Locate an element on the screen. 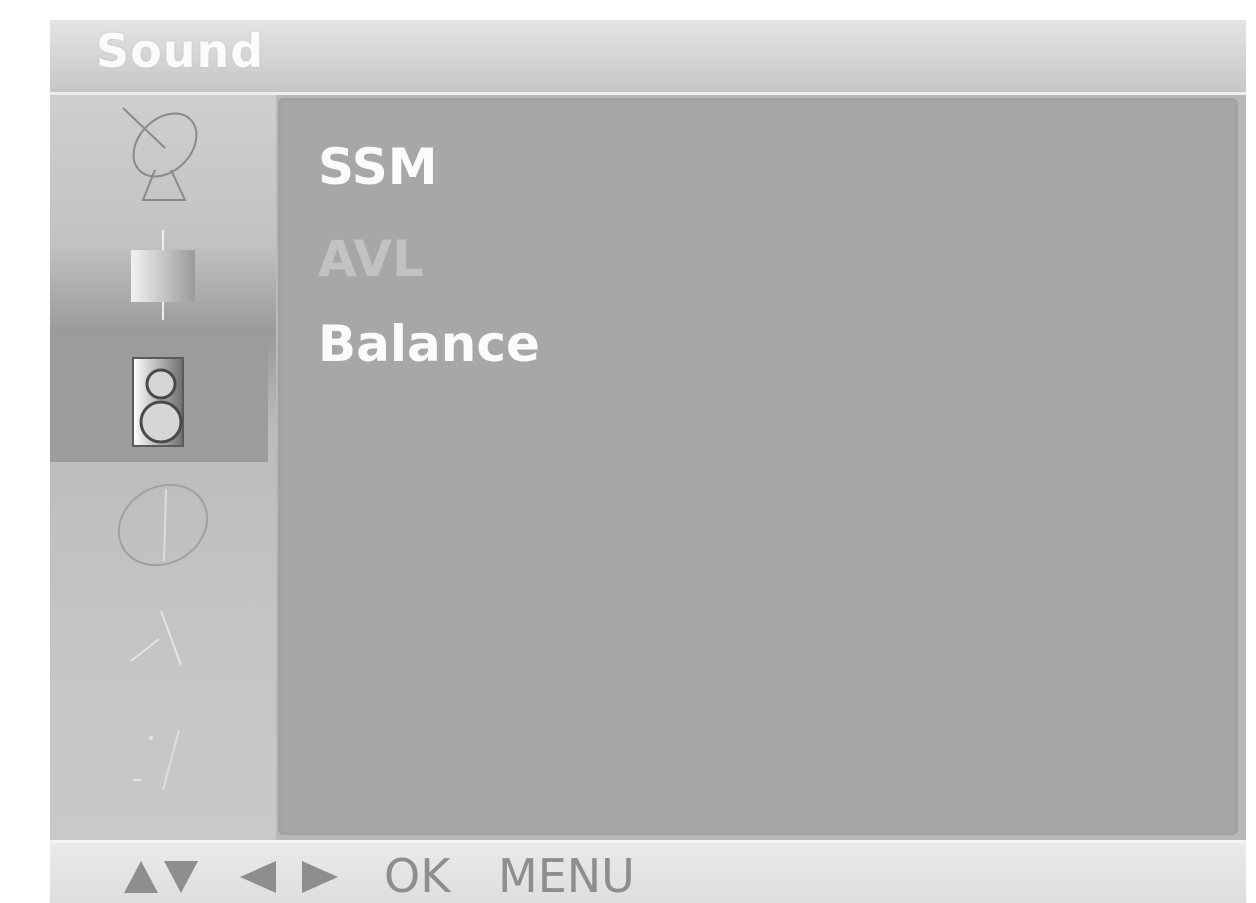 The height and width of the screenshot is (903, 1256). satellite-dish-icon is located at coordinates (160, 154).